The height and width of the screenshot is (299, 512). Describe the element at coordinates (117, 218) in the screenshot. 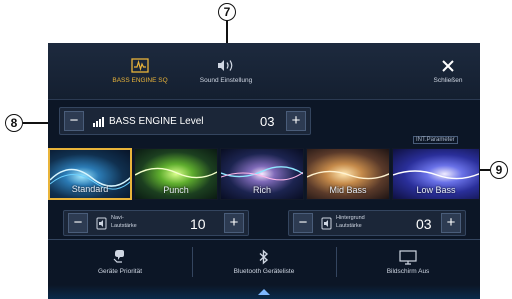

I see `navi-volume-label-line1: Navi-` at that location.